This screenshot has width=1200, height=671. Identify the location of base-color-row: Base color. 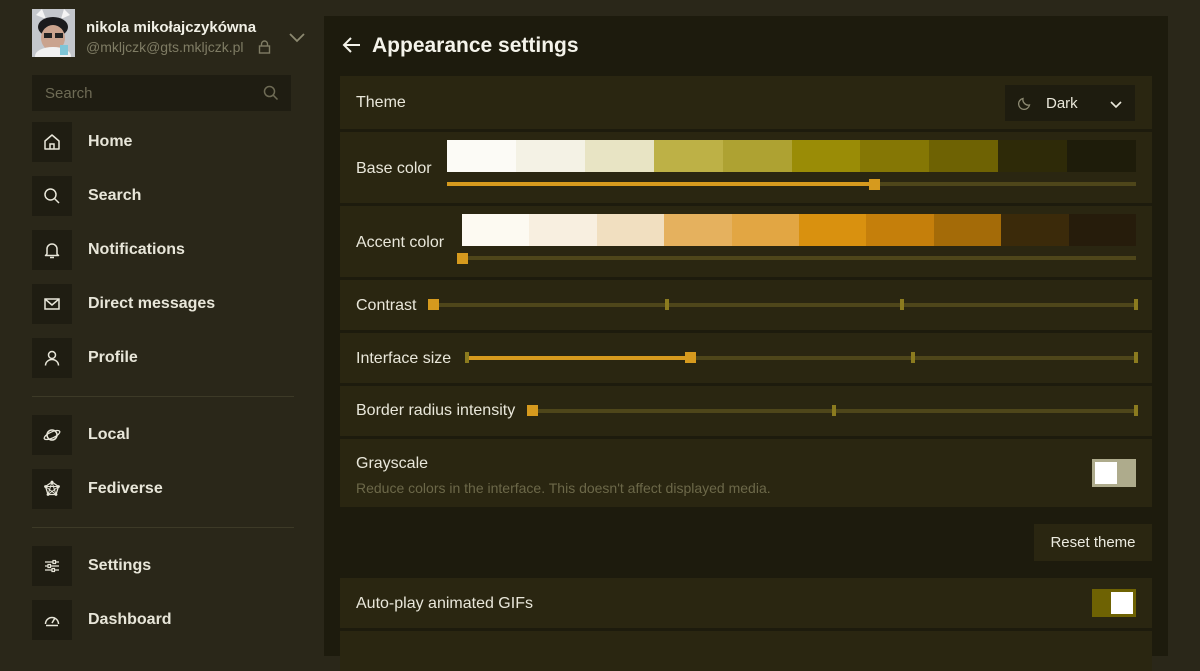
(746, 167).